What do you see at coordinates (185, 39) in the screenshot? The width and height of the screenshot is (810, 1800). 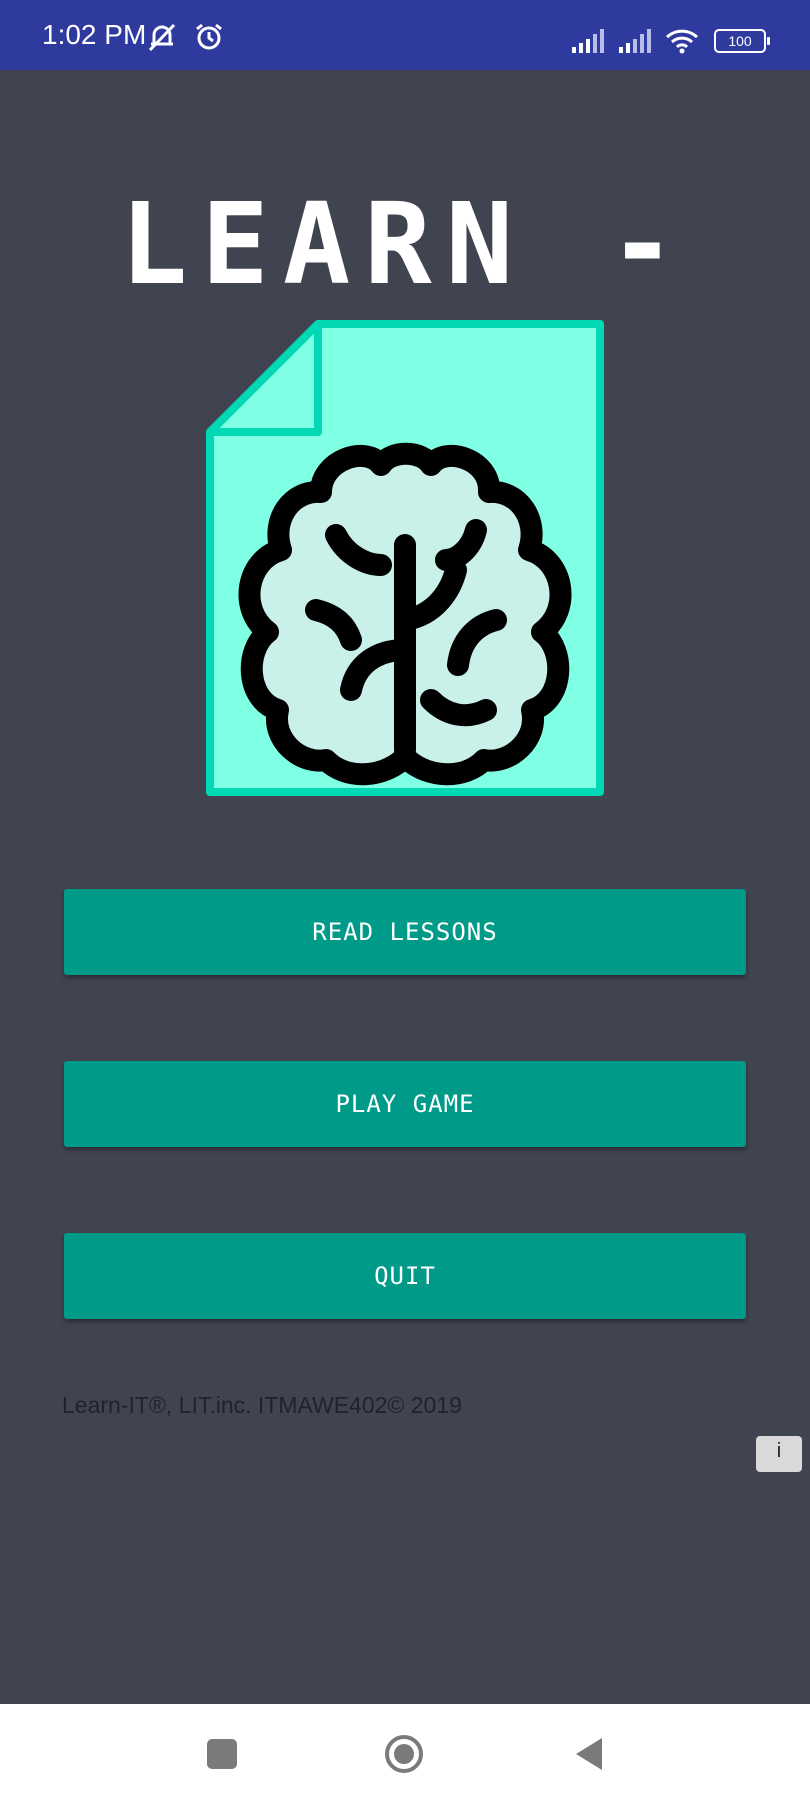 I see `status-left-icons` at bounding box center [185, 39].